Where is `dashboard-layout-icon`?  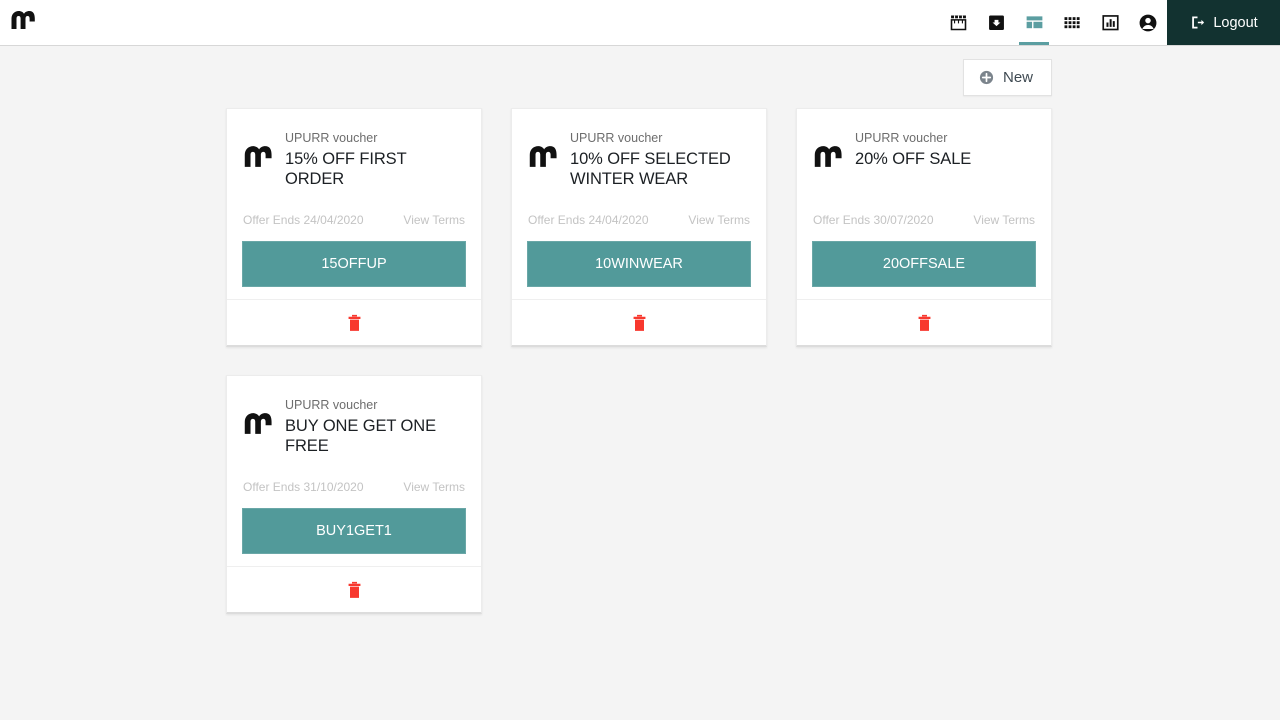 dashboard-layout-icon is located at coordinates (1034, 22).